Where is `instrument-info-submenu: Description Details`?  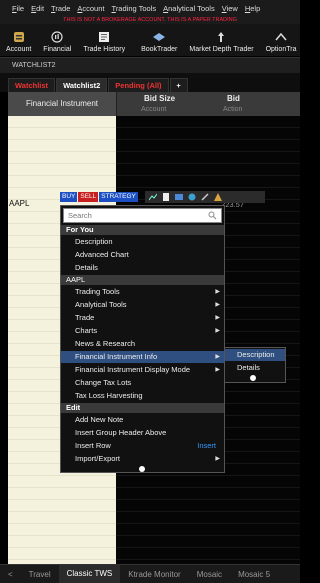
instrument-info-submenu: Description Details is located at coordinates (255, 365).